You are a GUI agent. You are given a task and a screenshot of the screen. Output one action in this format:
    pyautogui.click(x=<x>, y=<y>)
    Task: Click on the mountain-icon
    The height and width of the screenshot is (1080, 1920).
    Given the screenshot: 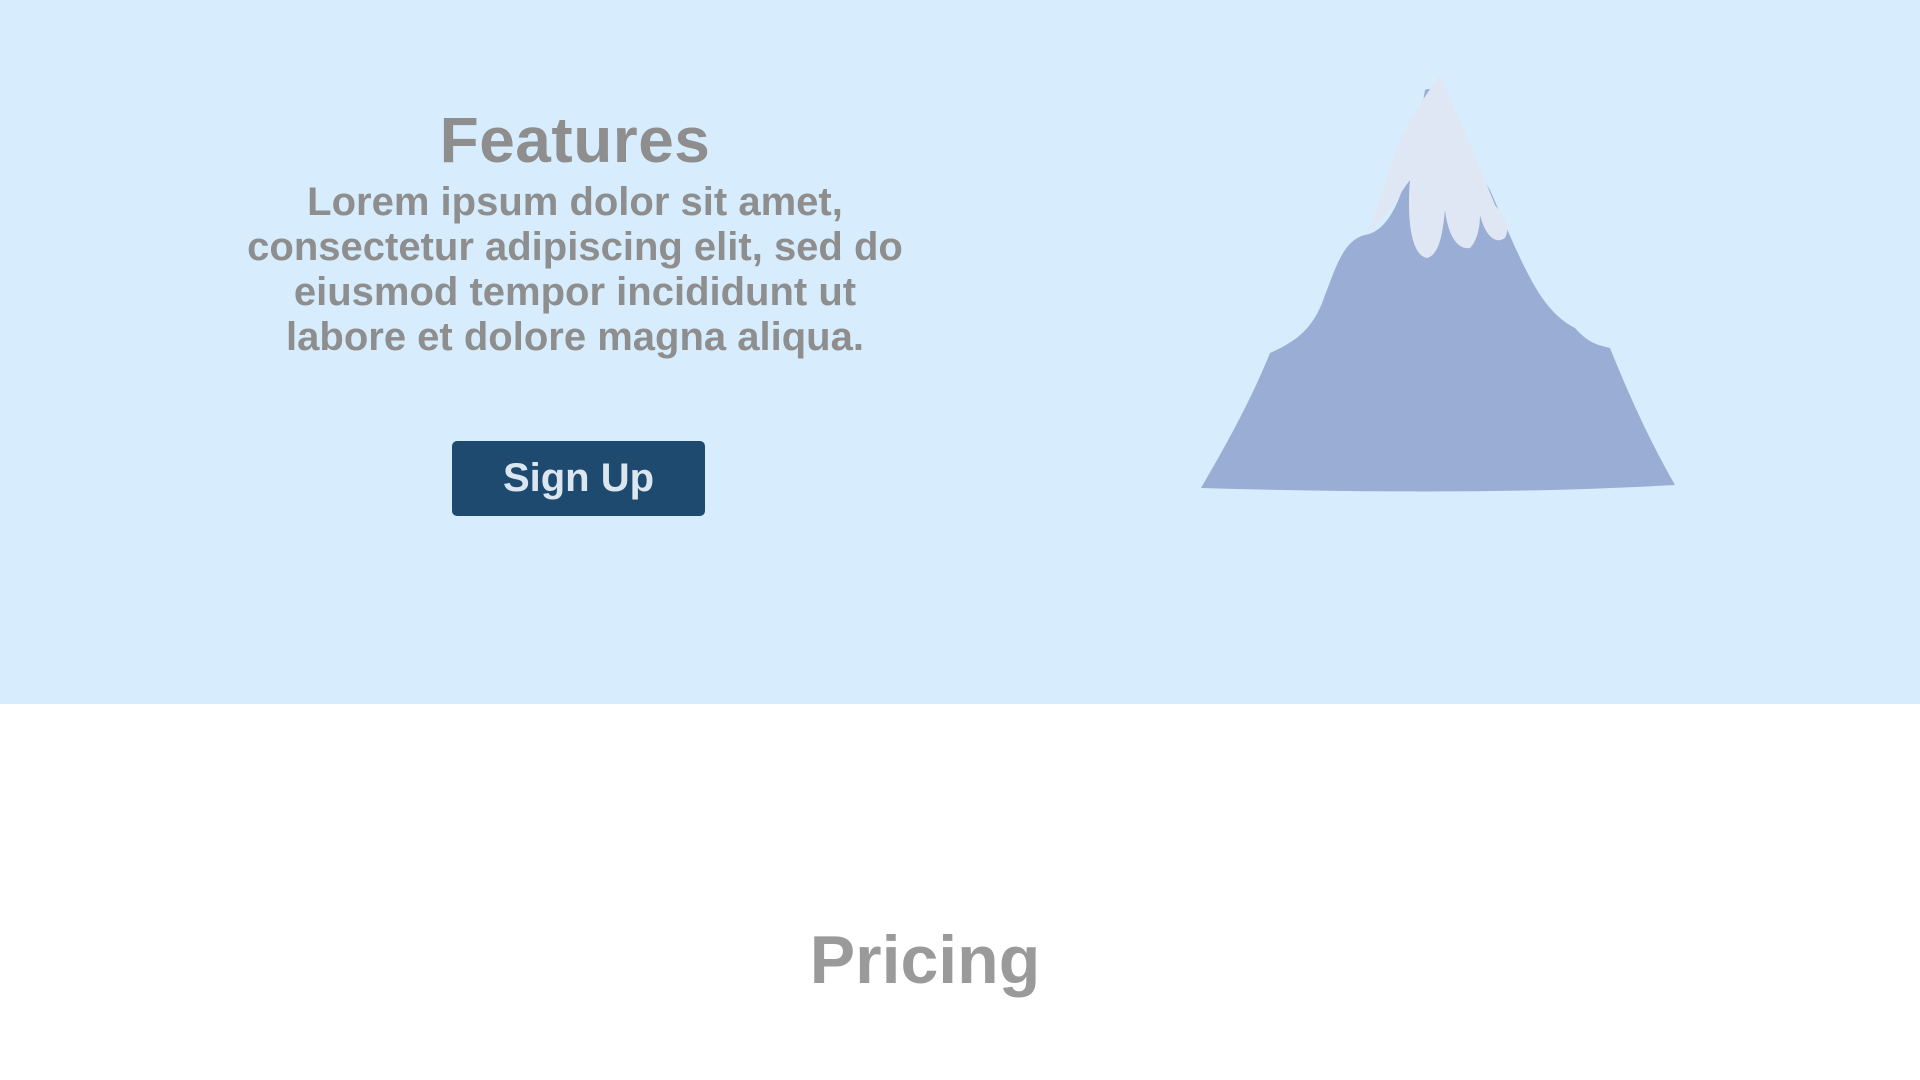 What is the action you would take?
    pyautogui.click(x=1438, y=283)
    